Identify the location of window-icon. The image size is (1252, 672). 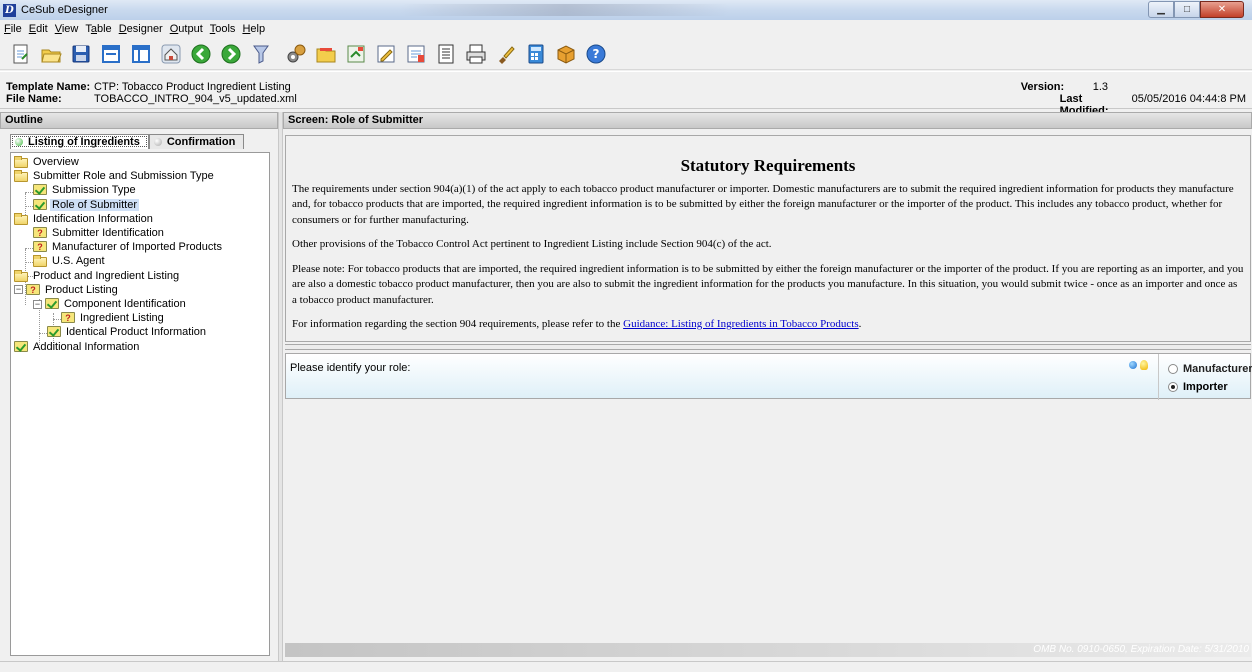
(111, 53).